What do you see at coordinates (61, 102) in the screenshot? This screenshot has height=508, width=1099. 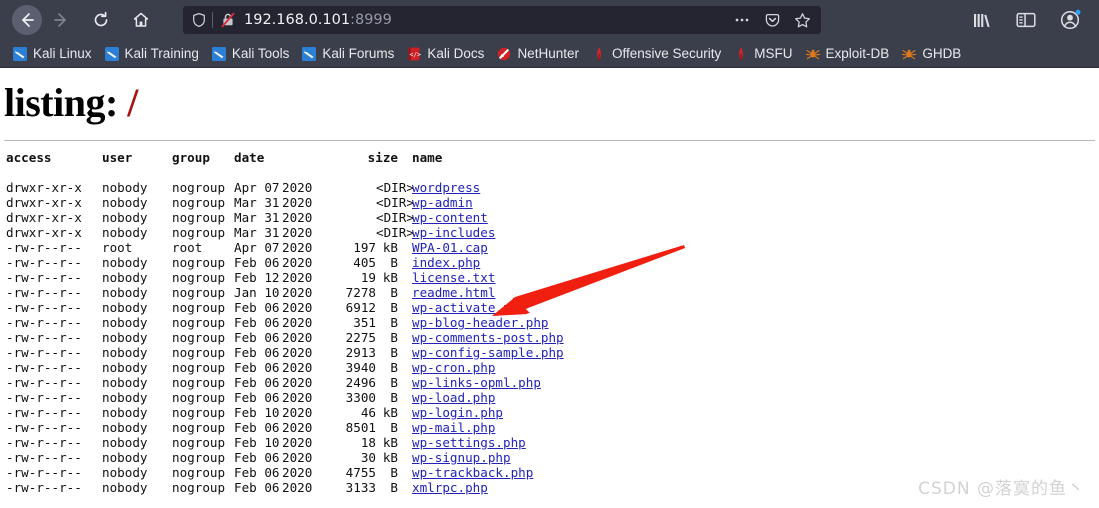 I see `page-title-prefix: listing:` at bounding box center [61, 102].